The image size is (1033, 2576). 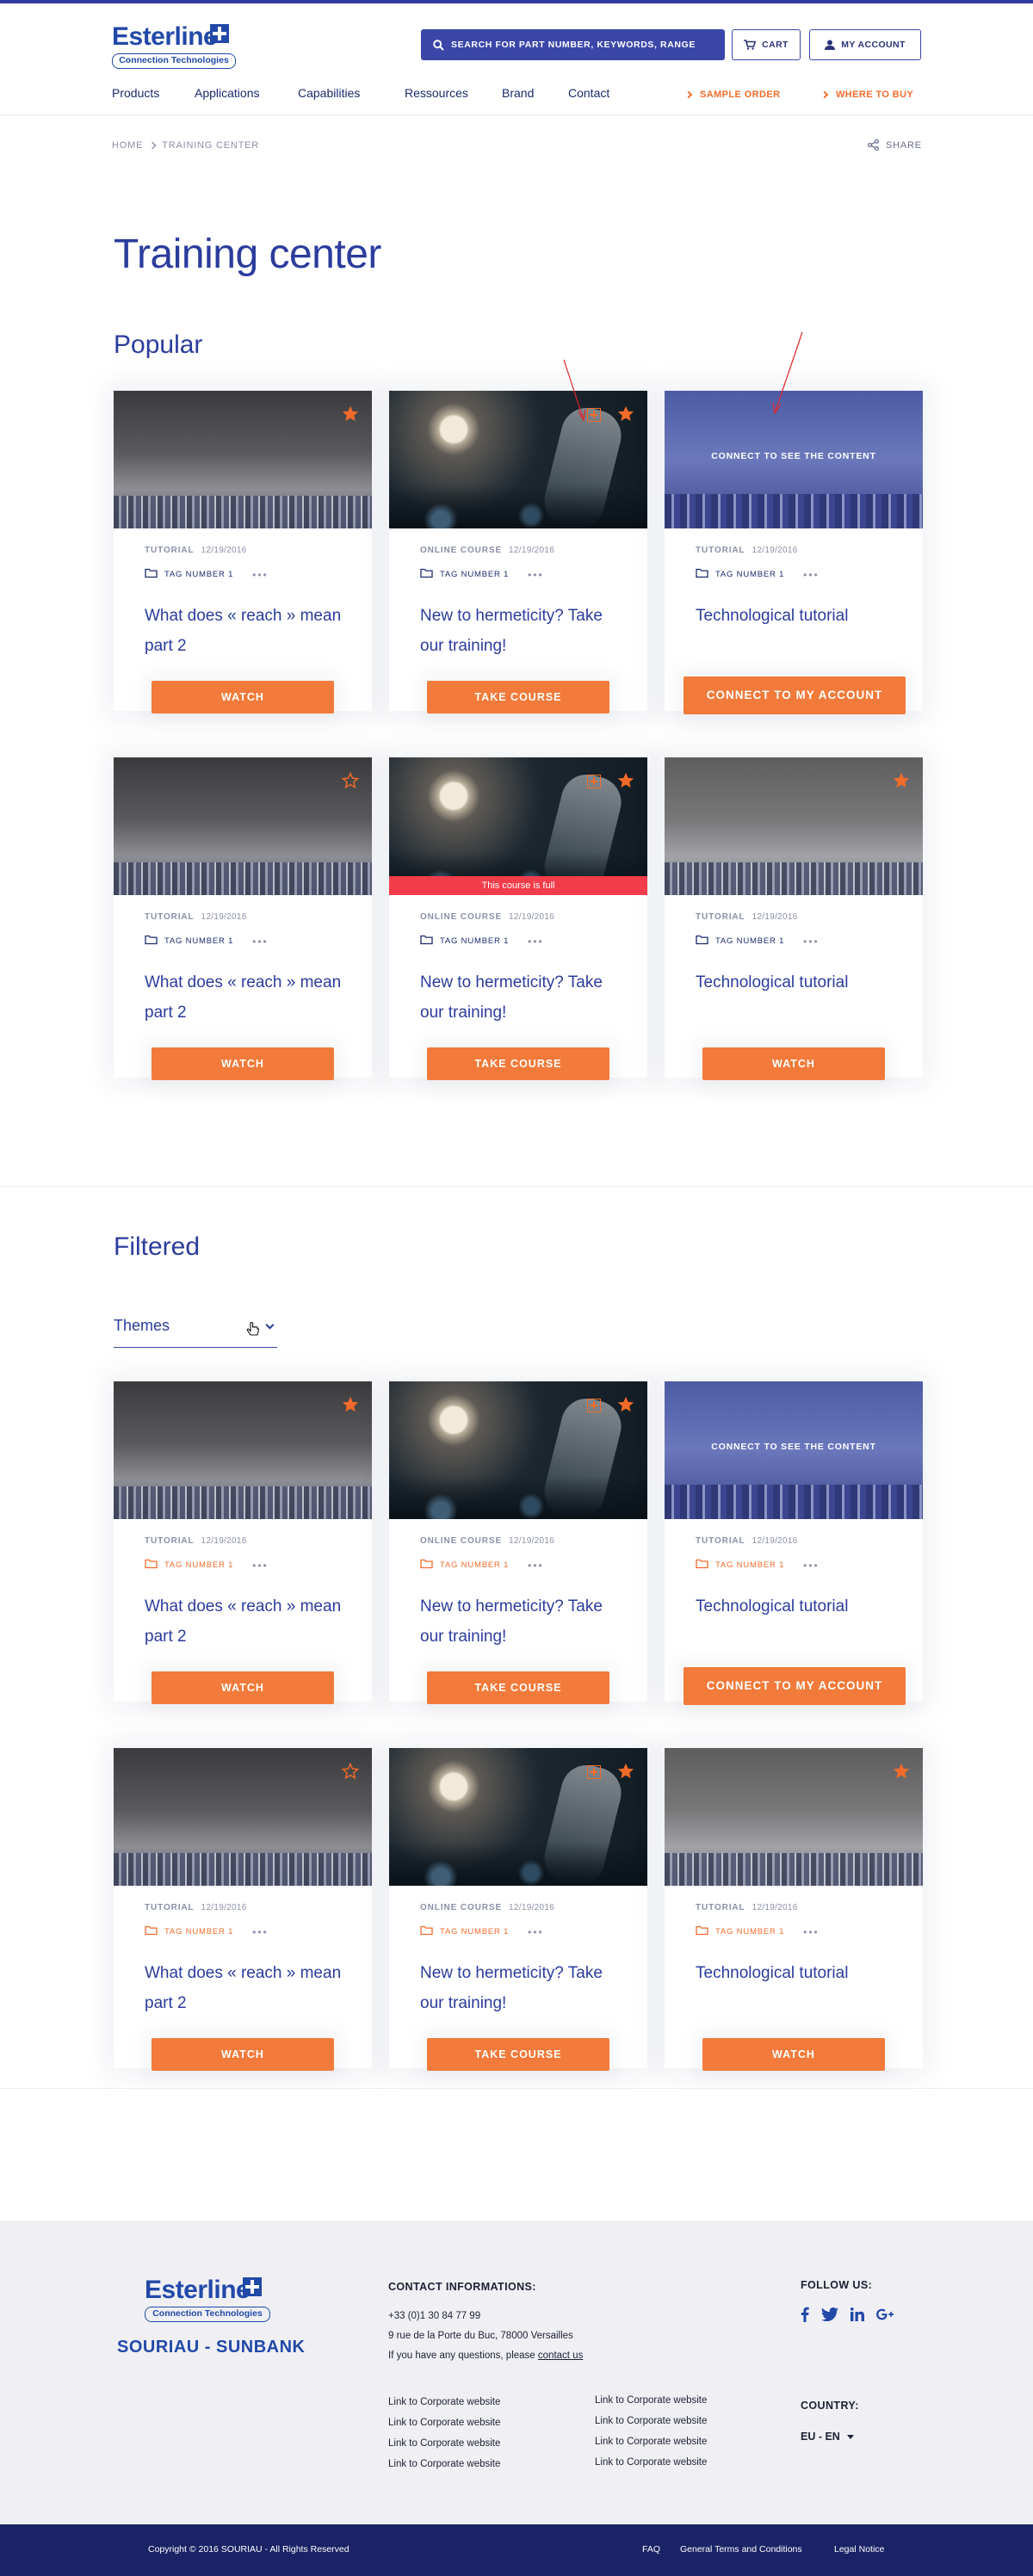 I want to click on legal-notice-link: Legal Notice, so click(x=859, y=2549).